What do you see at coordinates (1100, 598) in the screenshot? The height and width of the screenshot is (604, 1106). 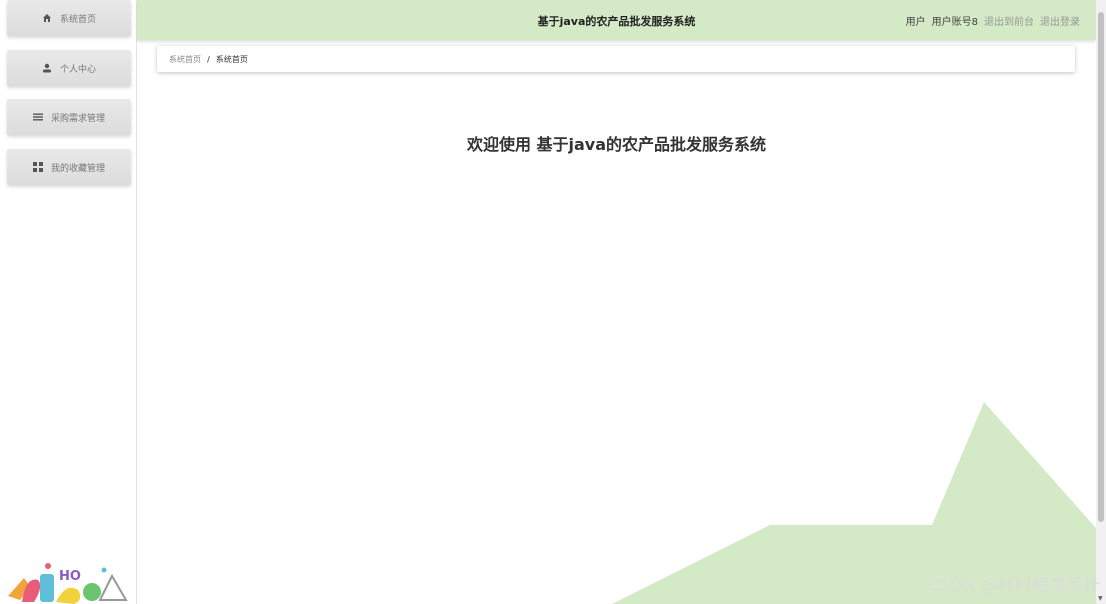 I see `scroll-down-arrow-icon: ▼` at bounding box center [1100, 598].